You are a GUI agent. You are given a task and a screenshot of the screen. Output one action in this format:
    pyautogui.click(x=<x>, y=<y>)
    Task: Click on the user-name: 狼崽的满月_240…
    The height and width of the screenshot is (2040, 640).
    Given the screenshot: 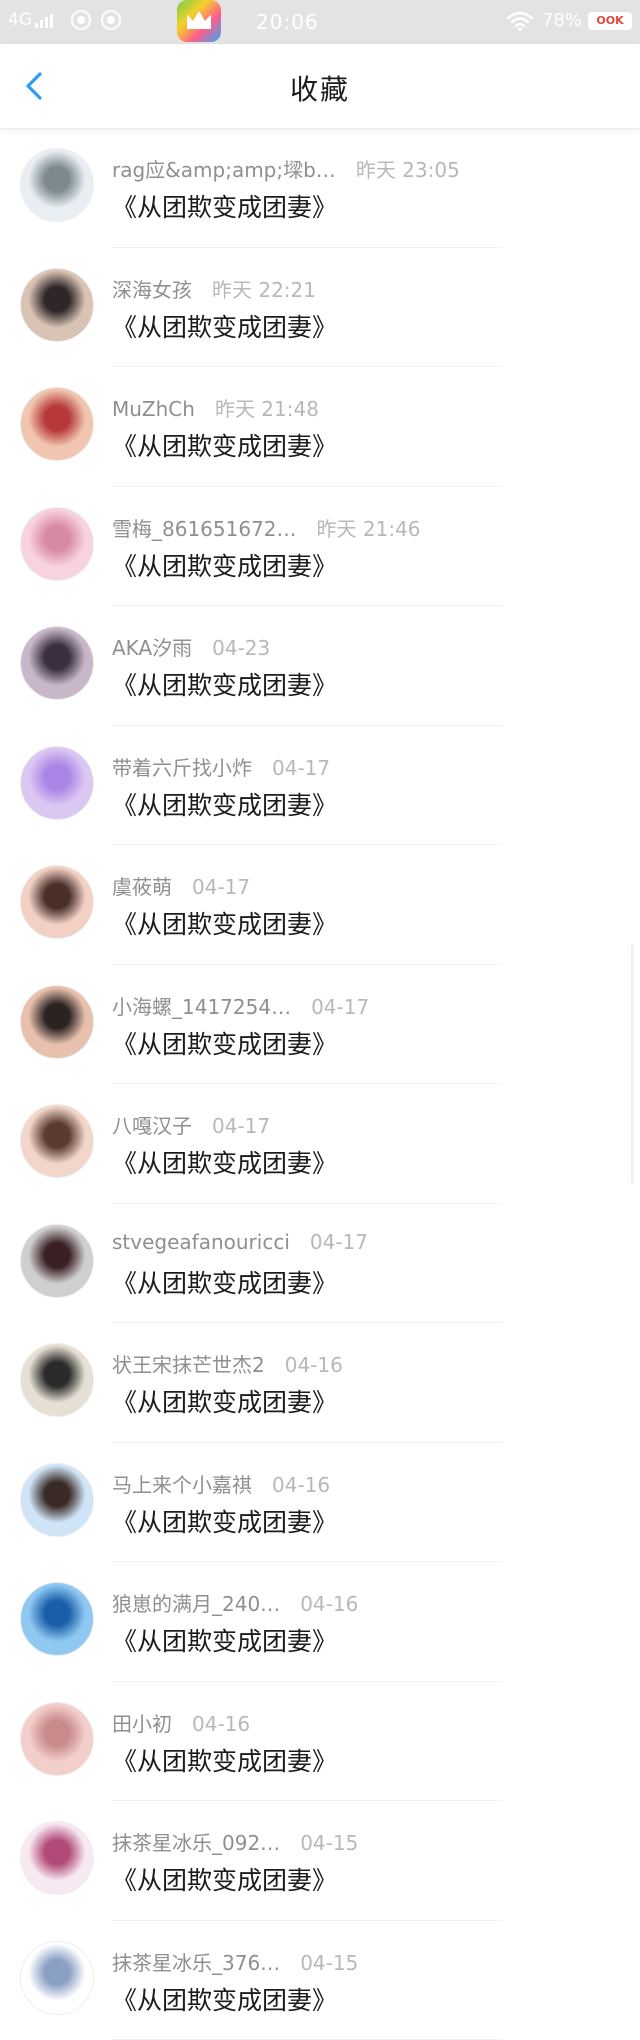 What is the action you would take?
    pyautogui.click(x=196, y=1602)
    